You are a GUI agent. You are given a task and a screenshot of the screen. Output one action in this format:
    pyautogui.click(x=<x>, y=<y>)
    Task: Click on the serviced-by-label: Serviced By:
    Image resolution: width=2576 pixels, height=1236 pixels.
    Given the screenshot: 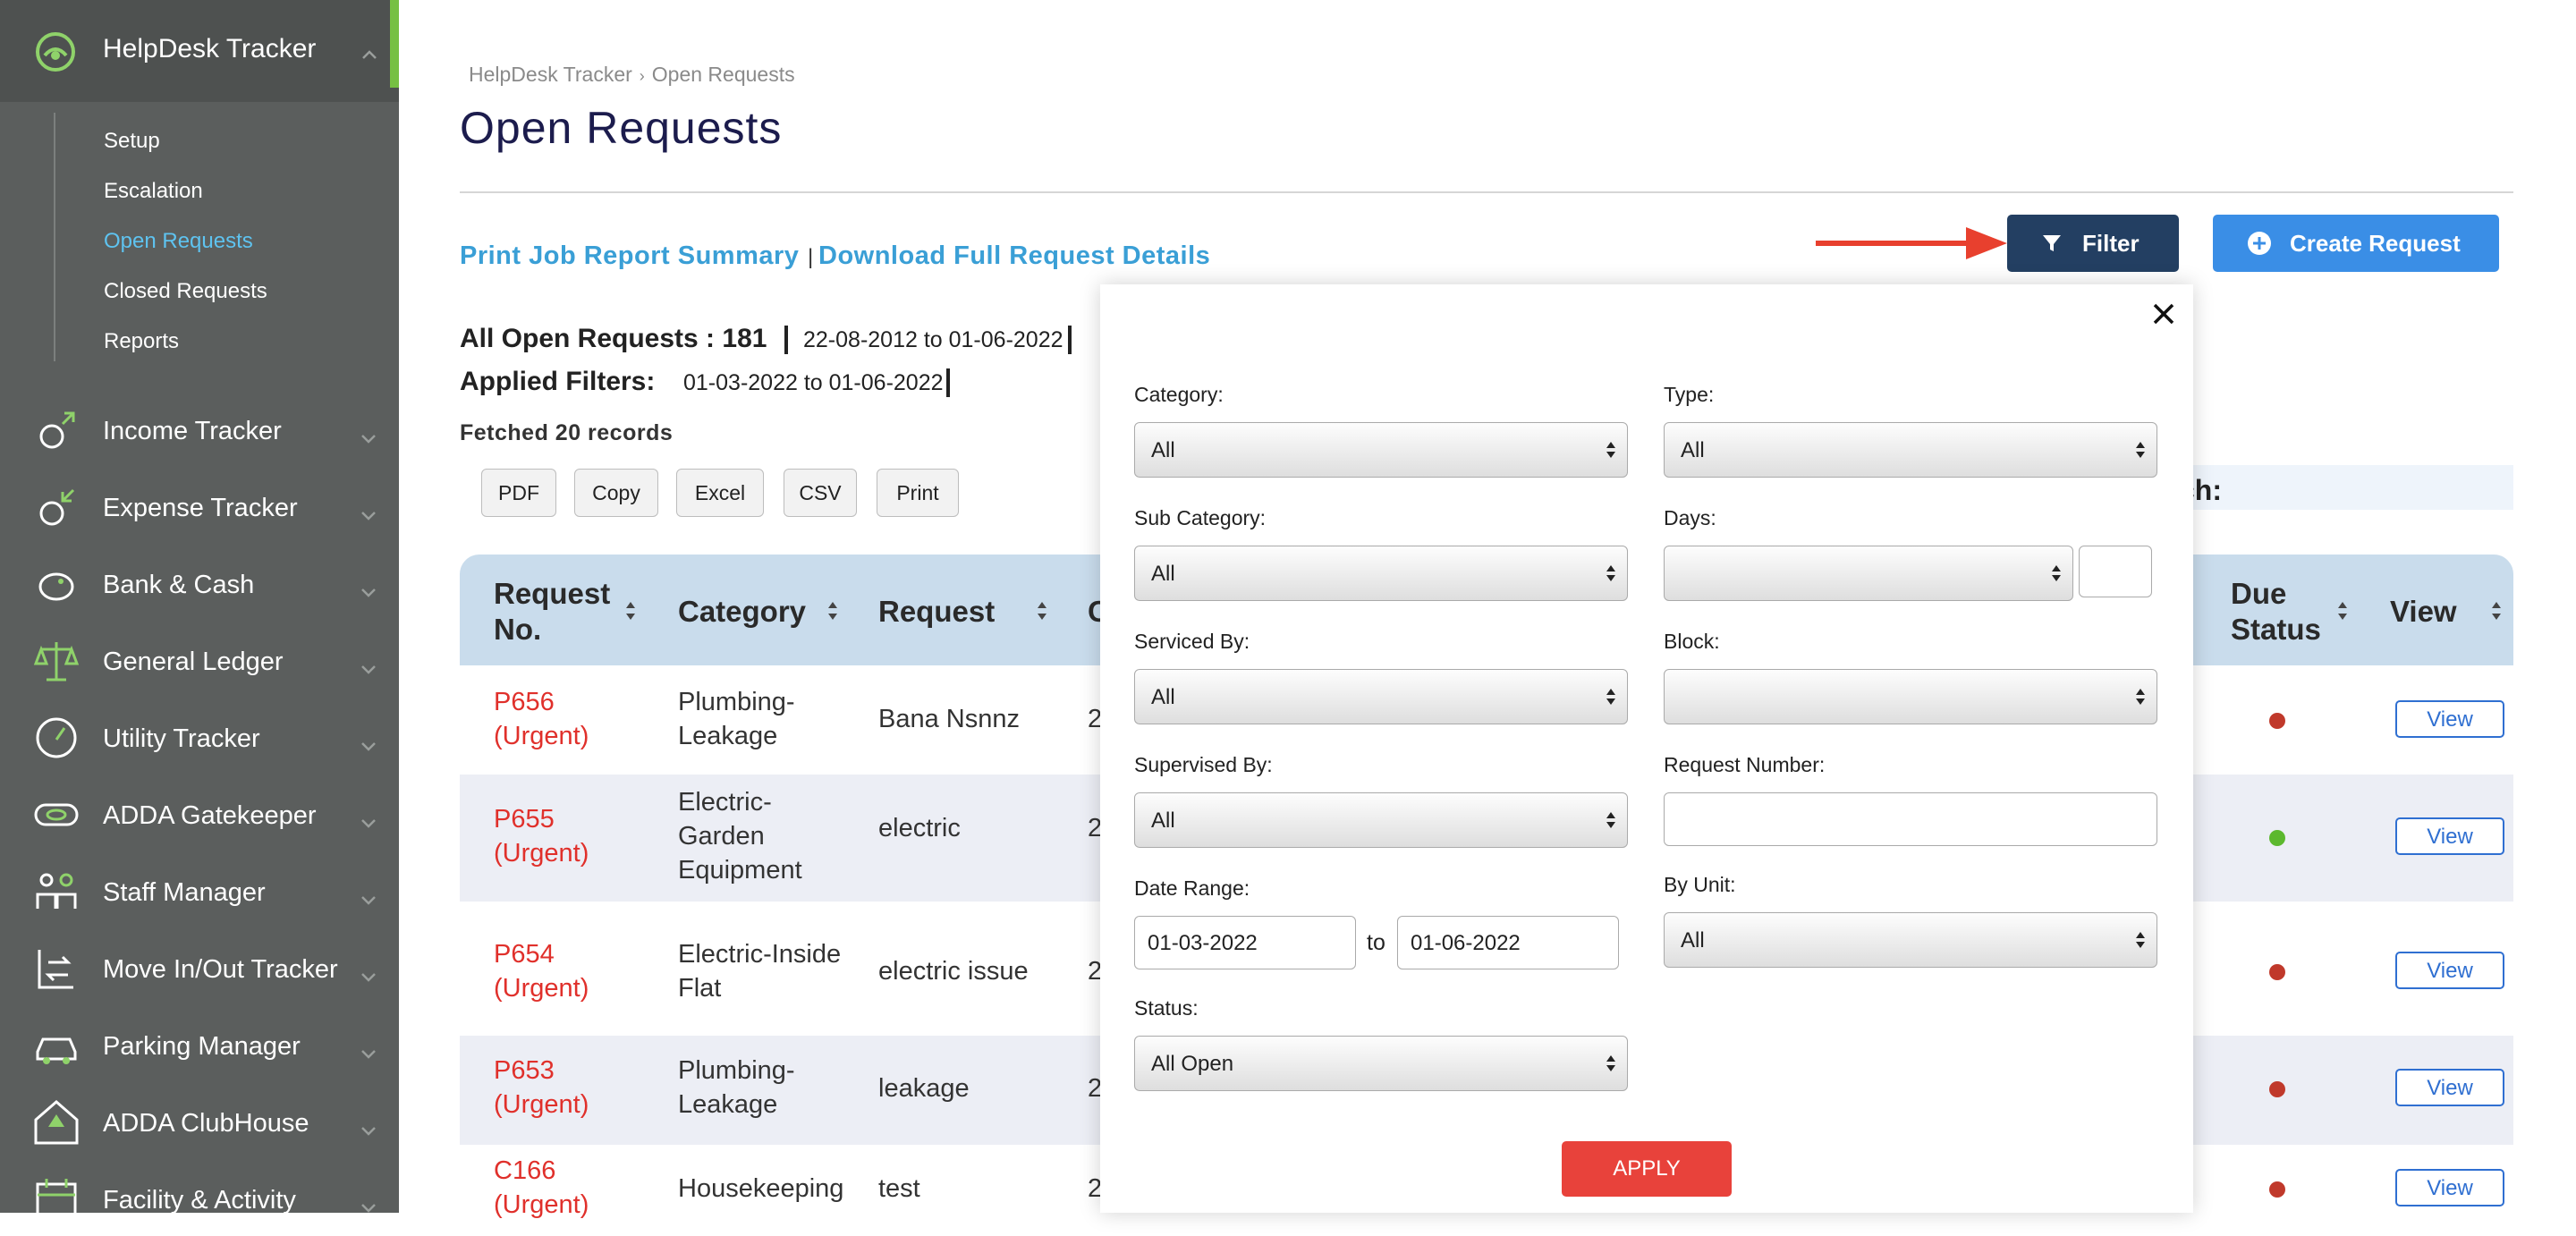 What is the action you would take?
    pyautogui.click(x=1192, y=641)
    